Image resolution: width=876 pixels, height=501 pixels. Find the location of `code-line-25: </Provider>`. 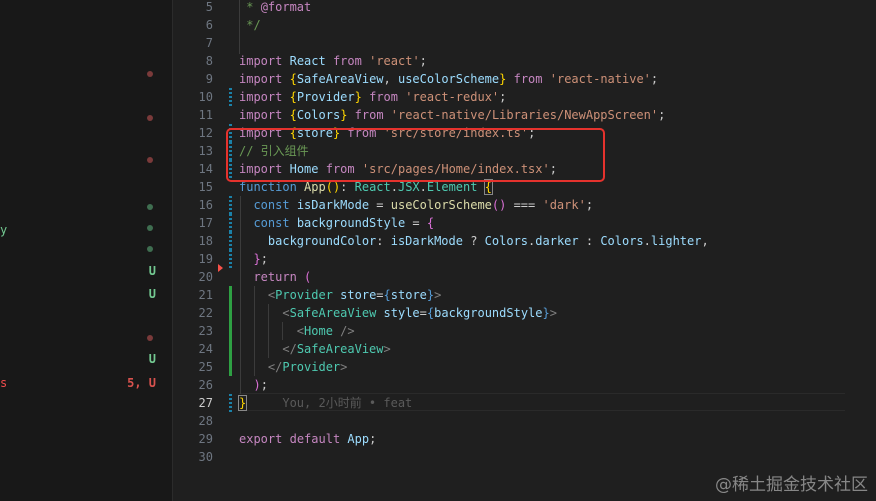

code-line-25: </Provider> is located at coordinates (293, 367).